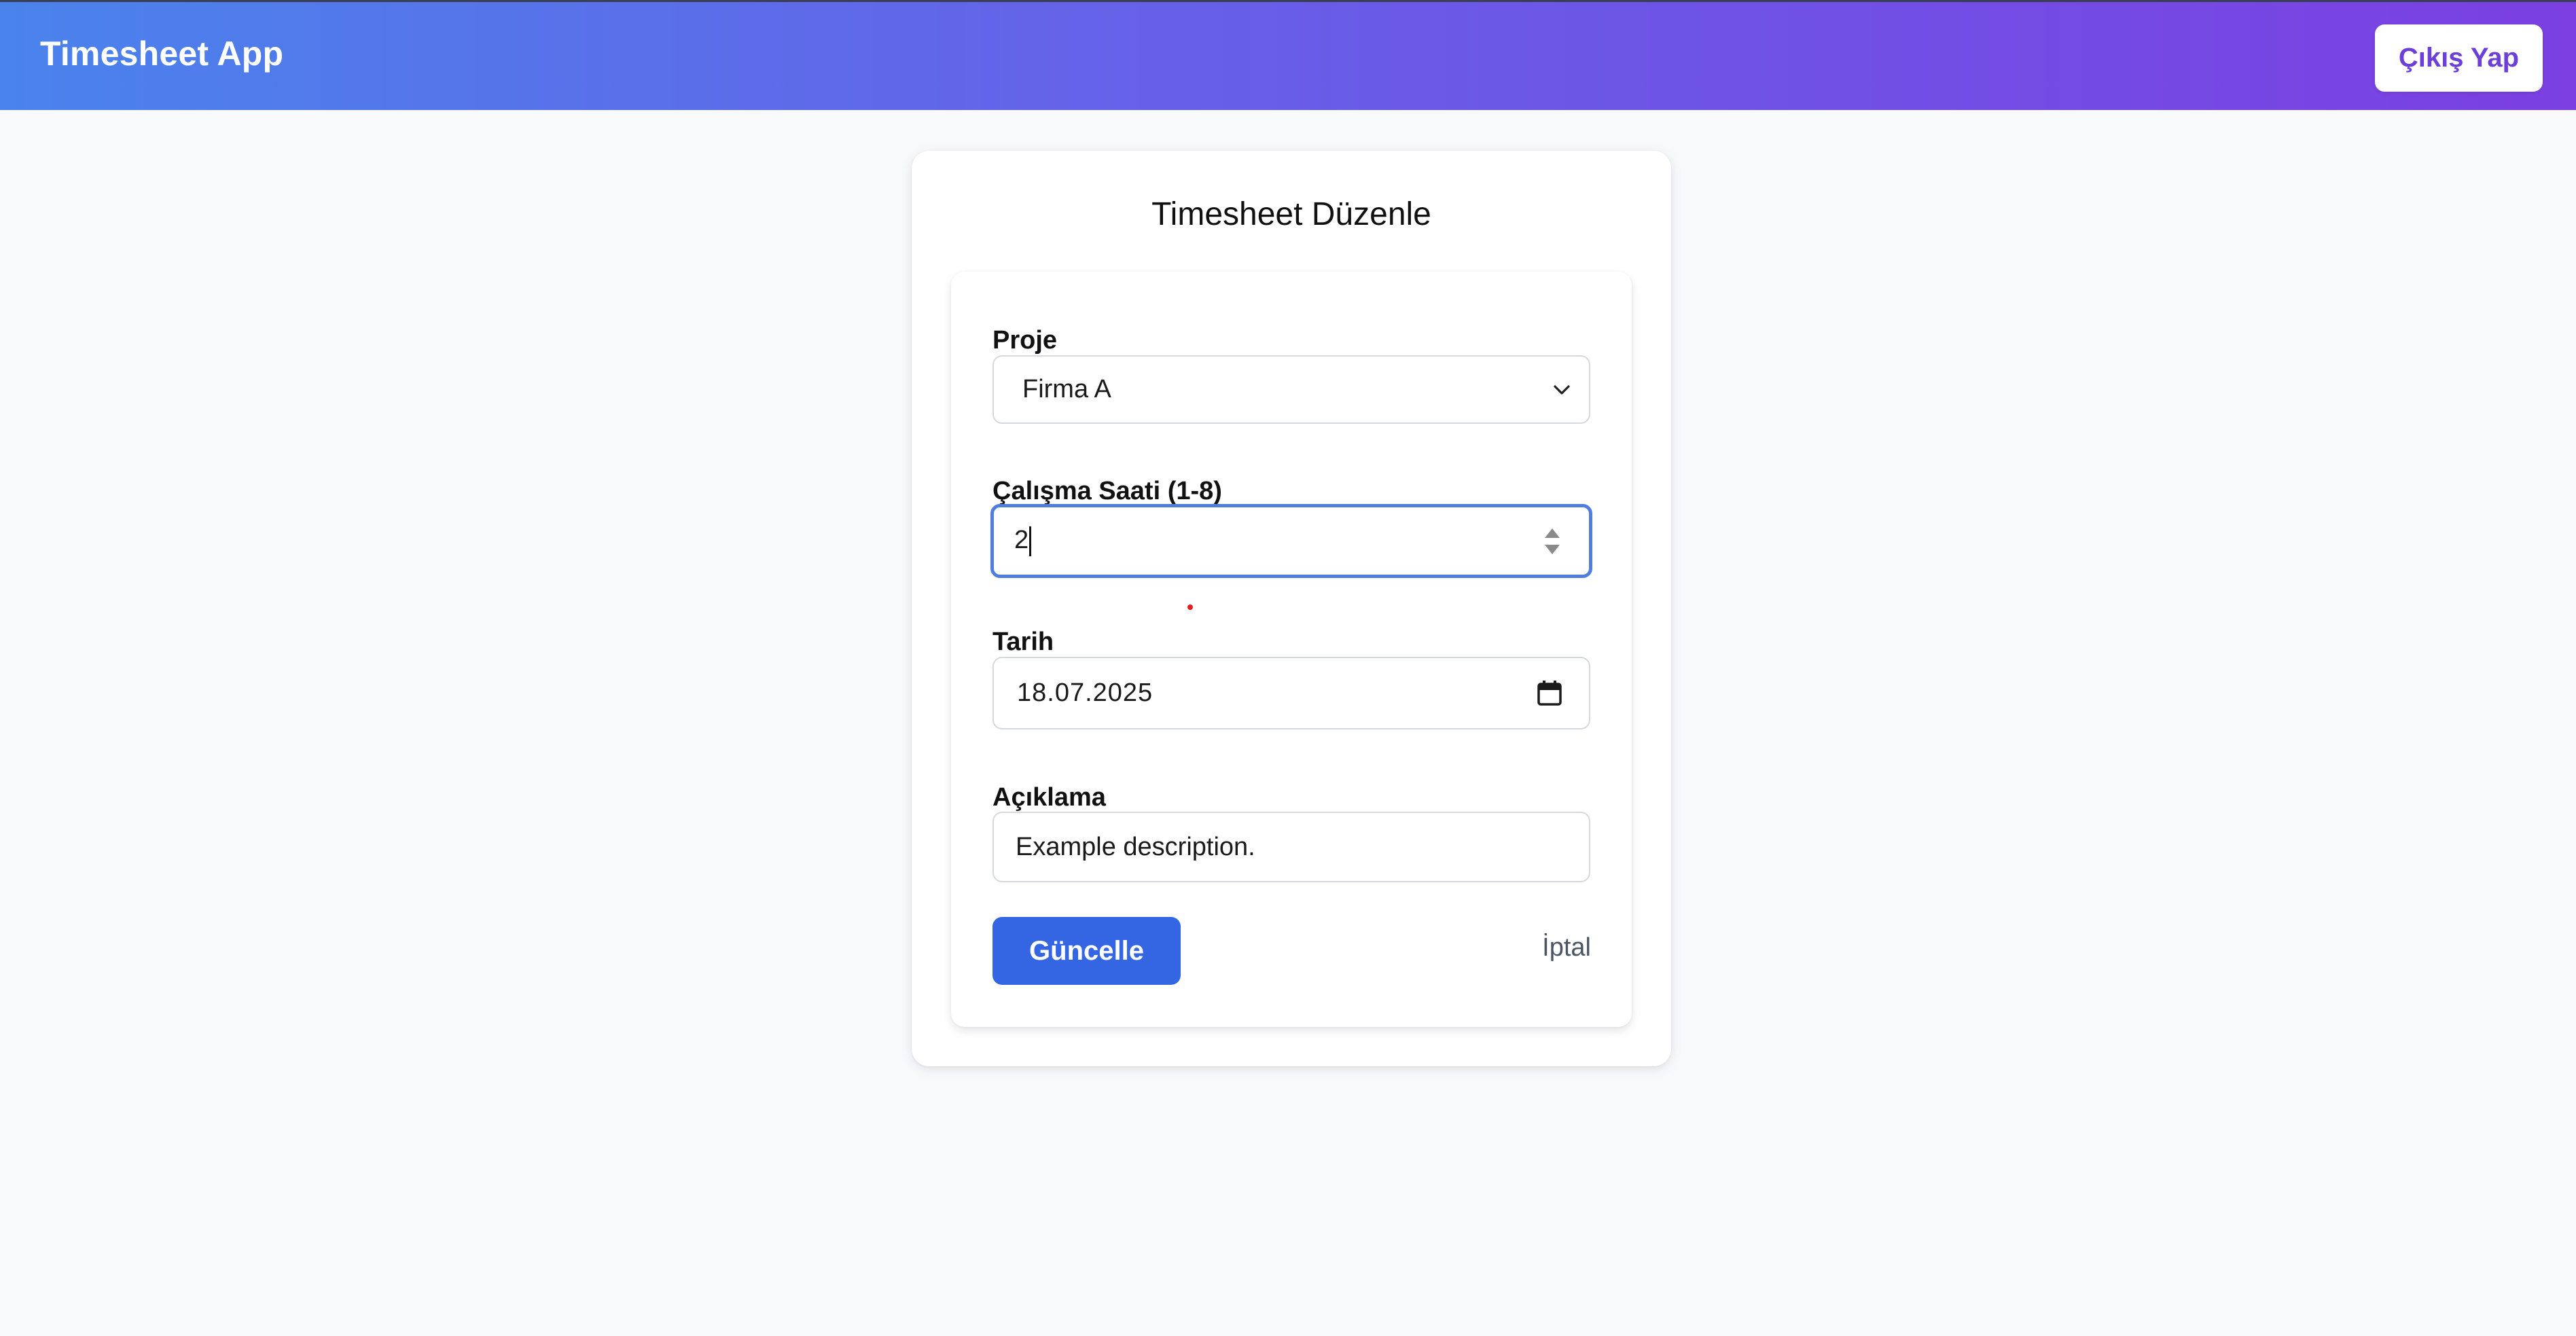  Describe the element at coordinates (1552, 549) in the screenshot. I see `stepper-down-icon` at that location.